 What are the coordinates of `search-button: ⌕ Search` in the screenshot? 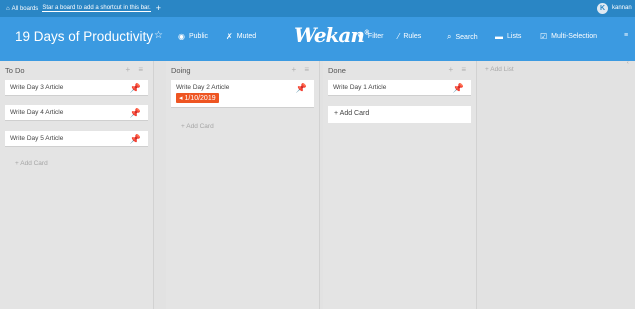 It's located at (462, 37).